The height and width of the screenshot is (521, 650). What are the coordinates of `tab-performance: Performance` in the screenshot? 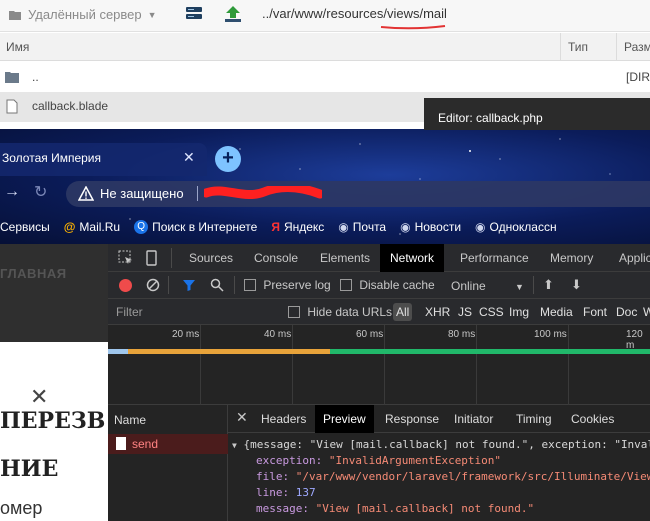 It's located at (494, 258).